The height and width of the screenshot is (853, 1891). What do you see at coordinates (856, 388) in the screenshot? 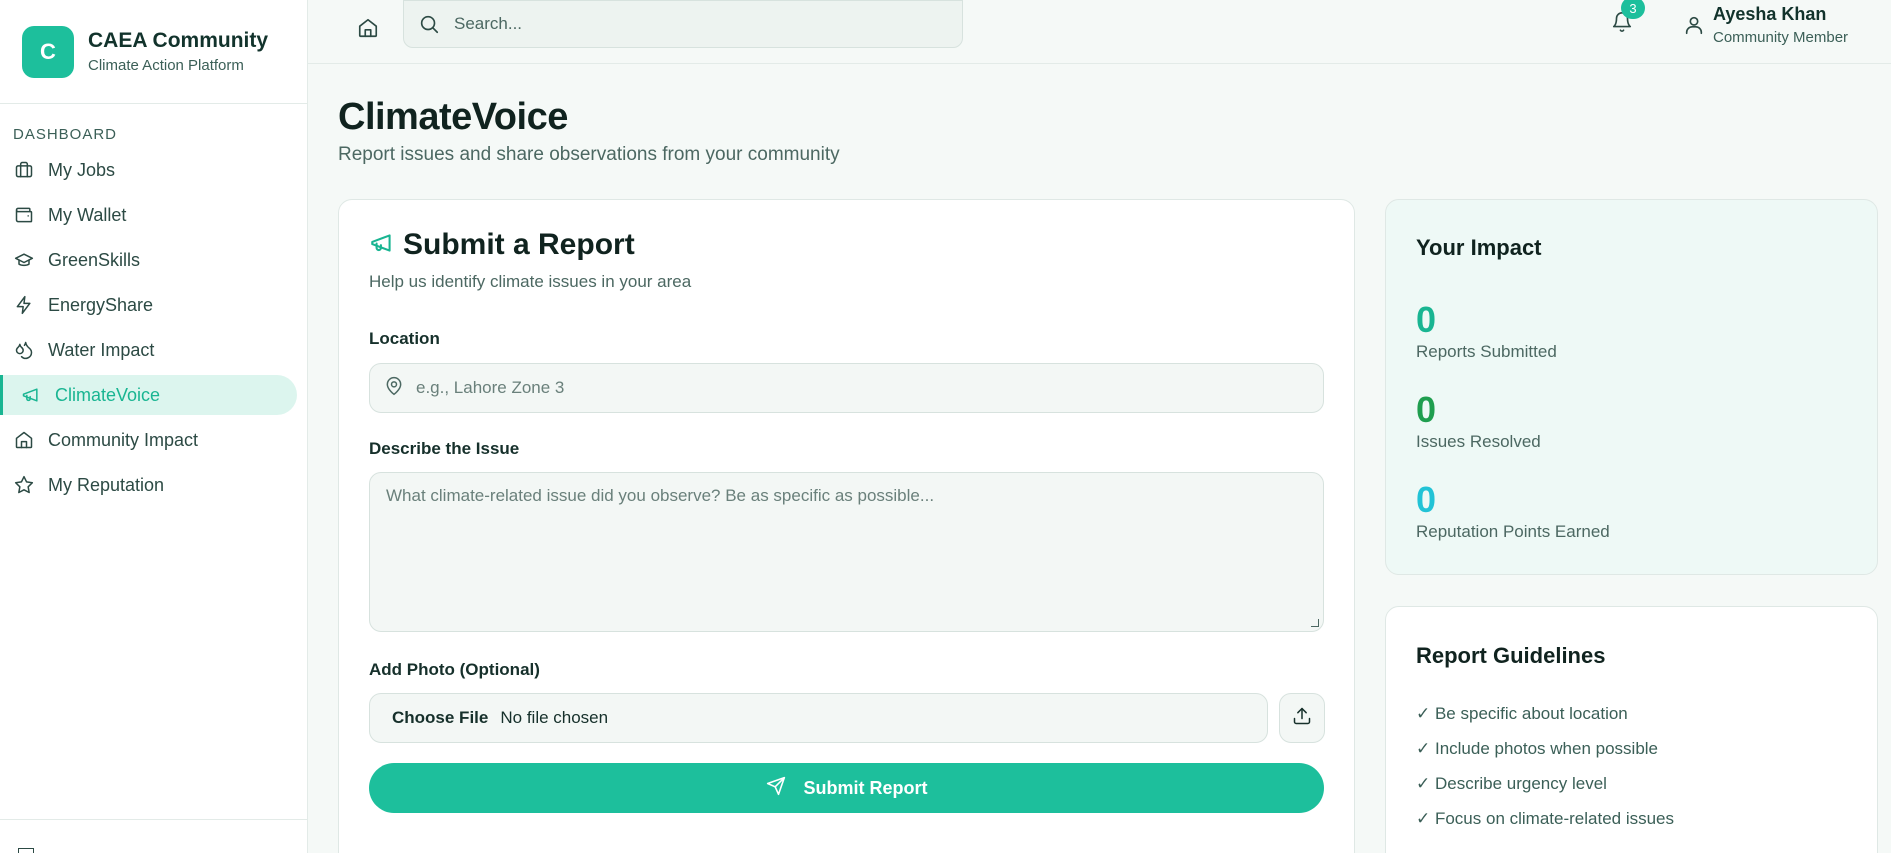
I see `location-input` at bounding box center [856, 388].